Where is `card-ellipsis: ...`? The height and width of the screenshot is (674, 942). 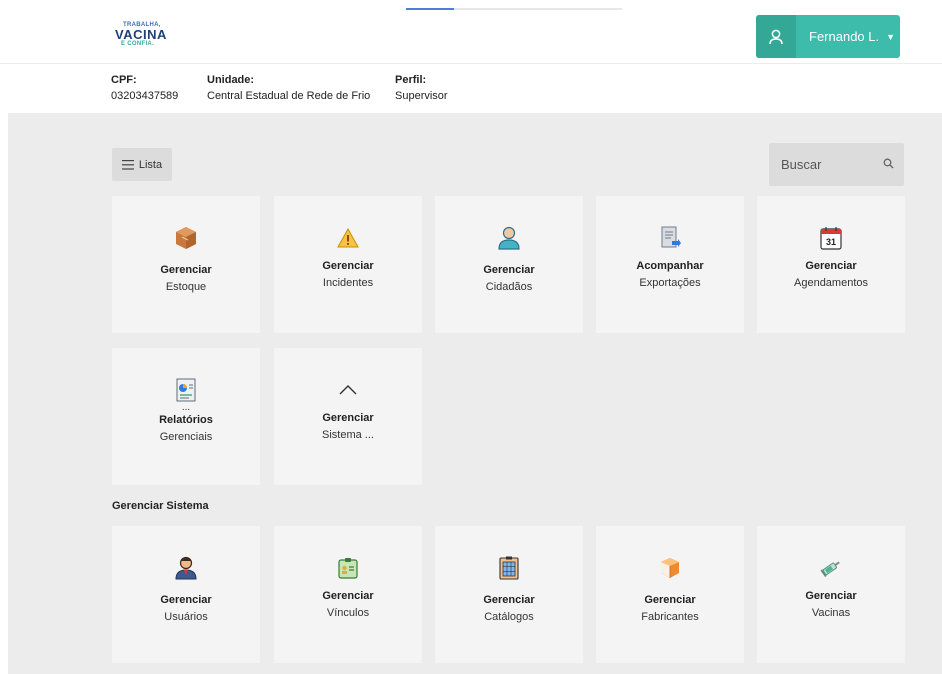 card-ellipsis: ... is located at coordinates (186, 407).